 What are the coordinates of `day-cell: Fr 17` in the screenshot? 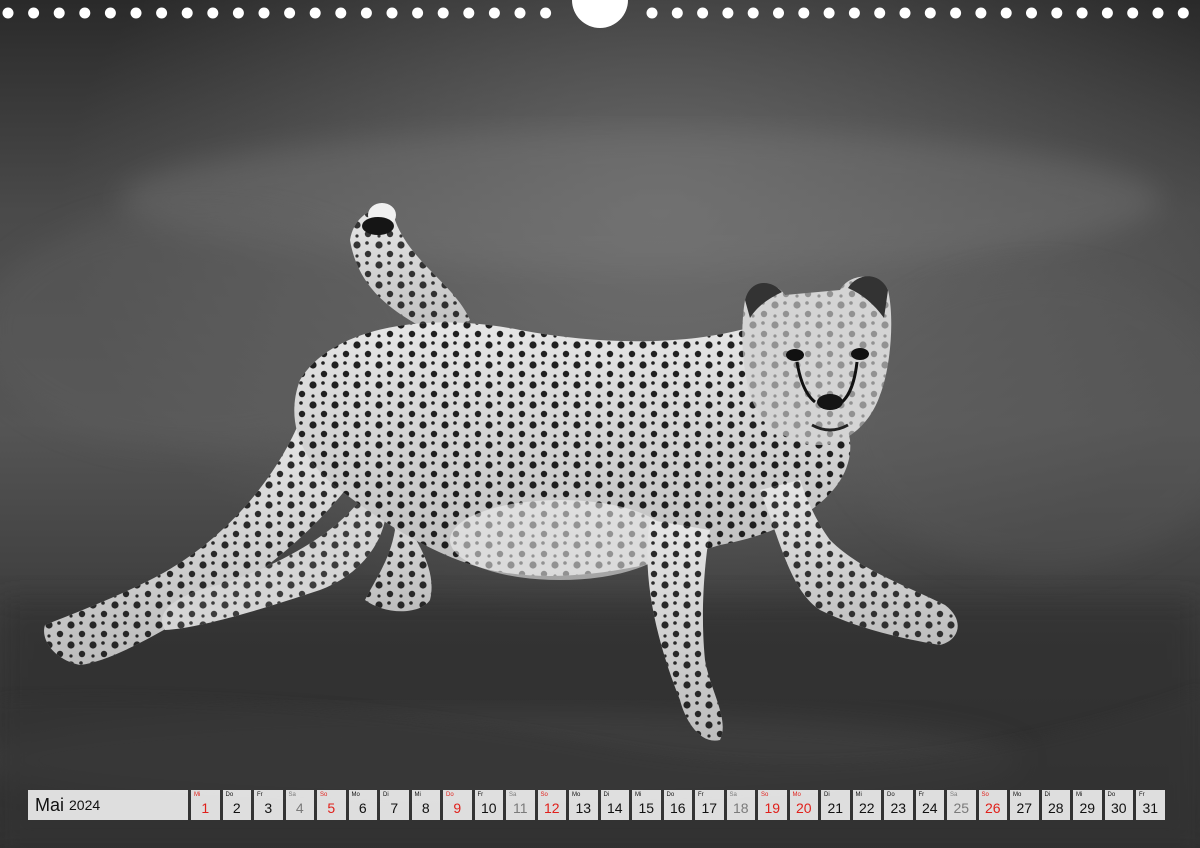 It's located at (709, 805).